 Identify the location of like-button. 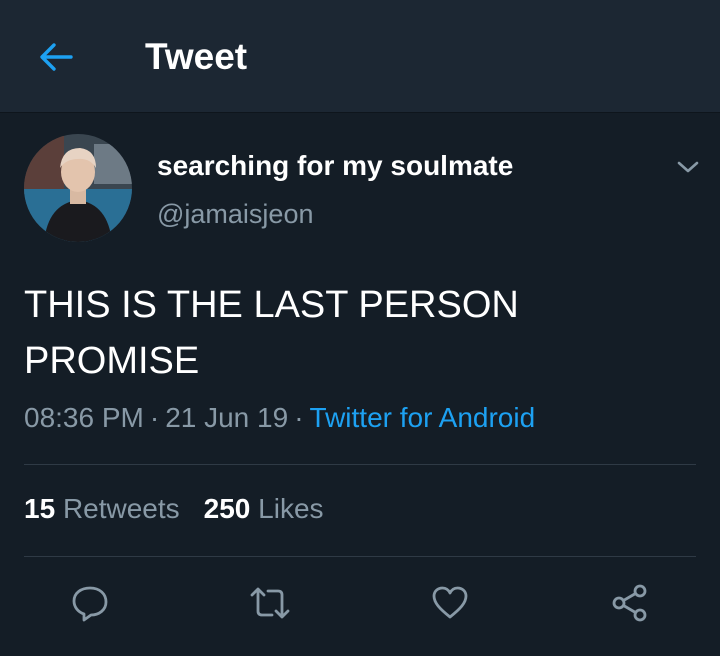
(450, 603).